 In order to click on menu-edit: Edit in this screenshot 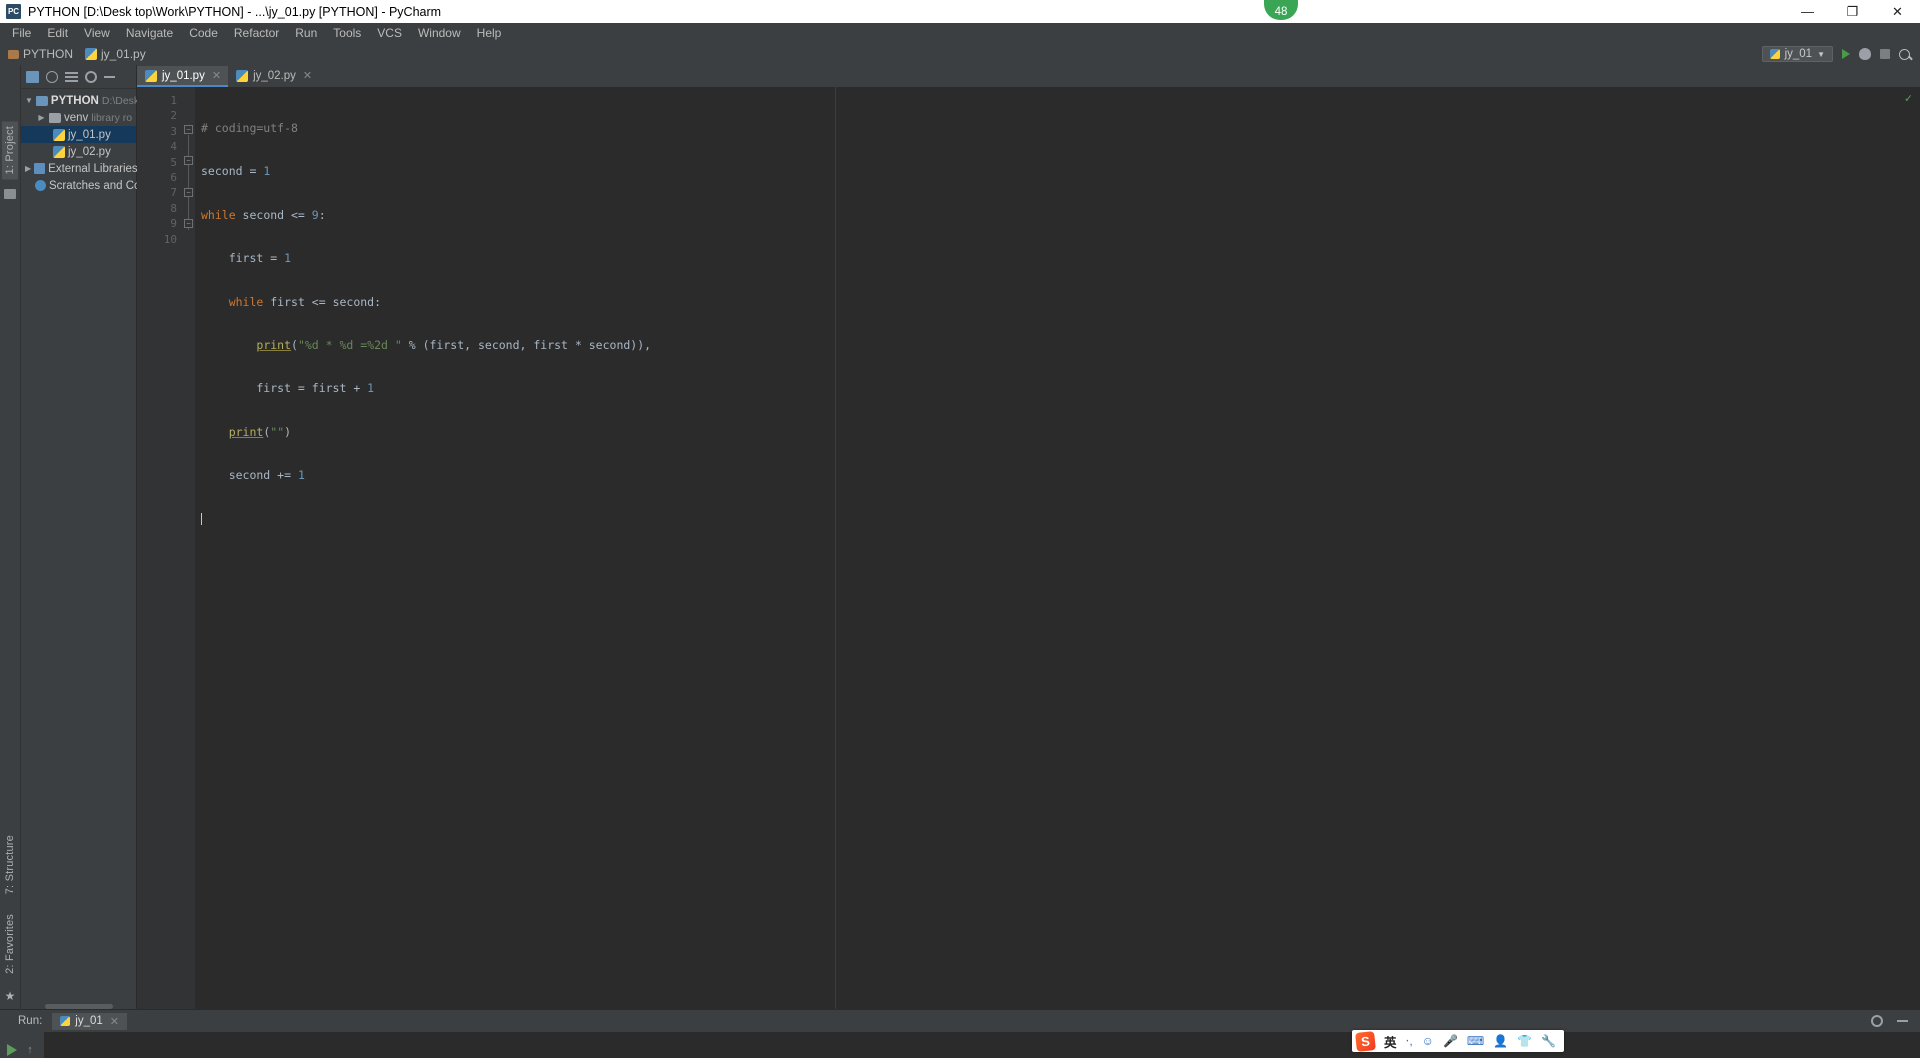, I will do `click(57, 33)`.